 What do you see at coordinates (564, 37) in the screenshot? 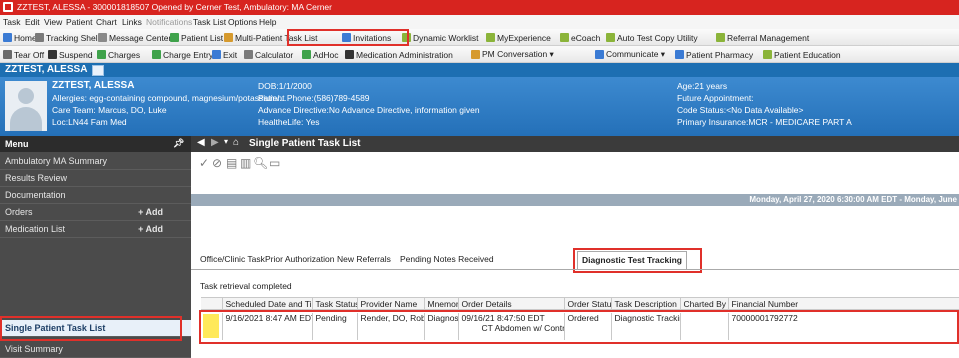
I see `ecoach-icon` at bounding box center [564, 37].